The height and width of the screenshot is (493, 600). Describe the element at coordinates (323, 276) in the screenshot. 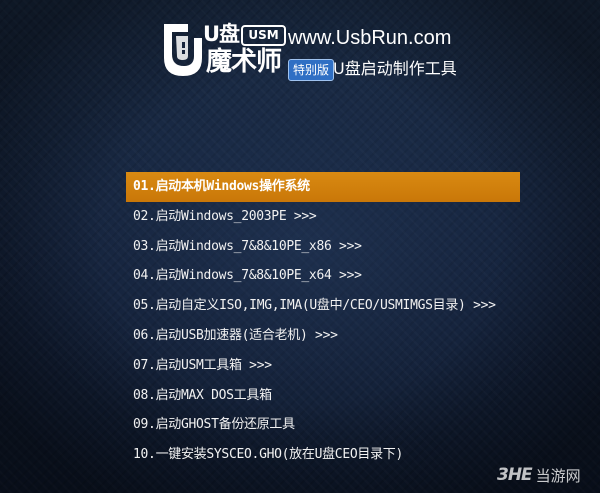

I see `boot-menu-item-04: 04.启动Windows_7&8&10PE_x64 >>>` at that location.